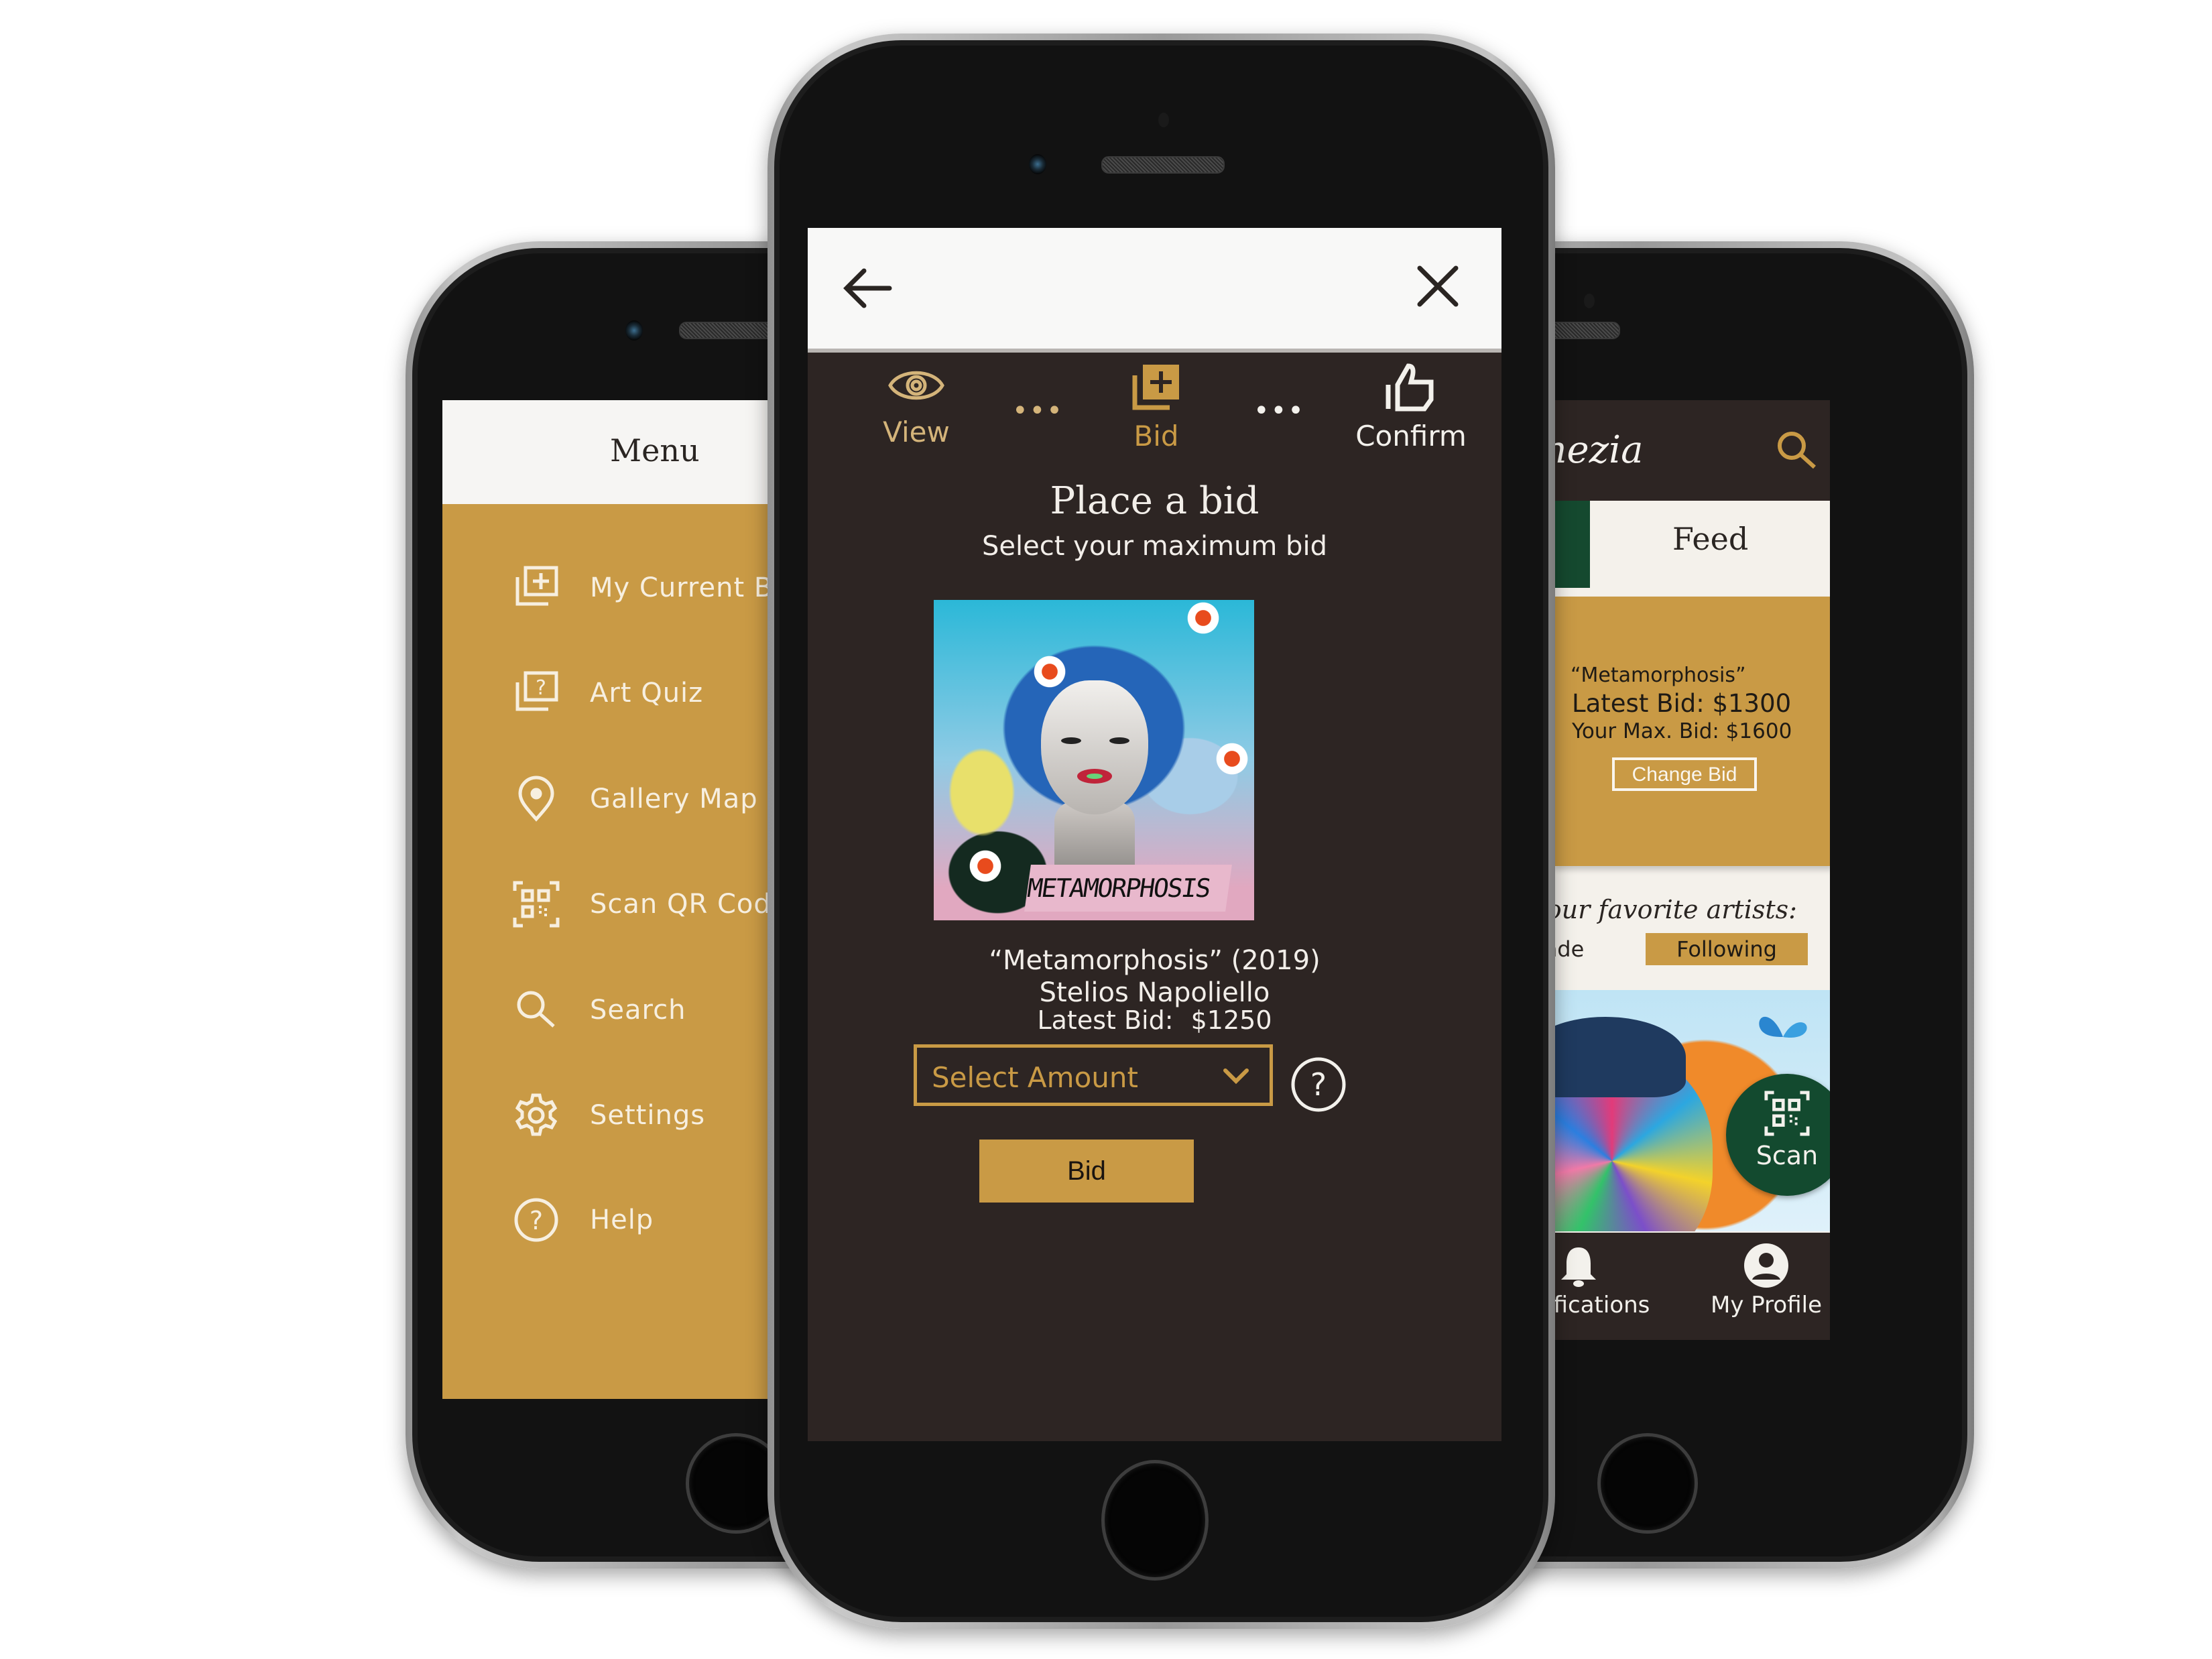 This screenshot has width=2212, height=1659. What do you see at coordinates (1710, 539) in the screenshot?
I see `tab-feed: Feed` at bounding box center [1710, 539].